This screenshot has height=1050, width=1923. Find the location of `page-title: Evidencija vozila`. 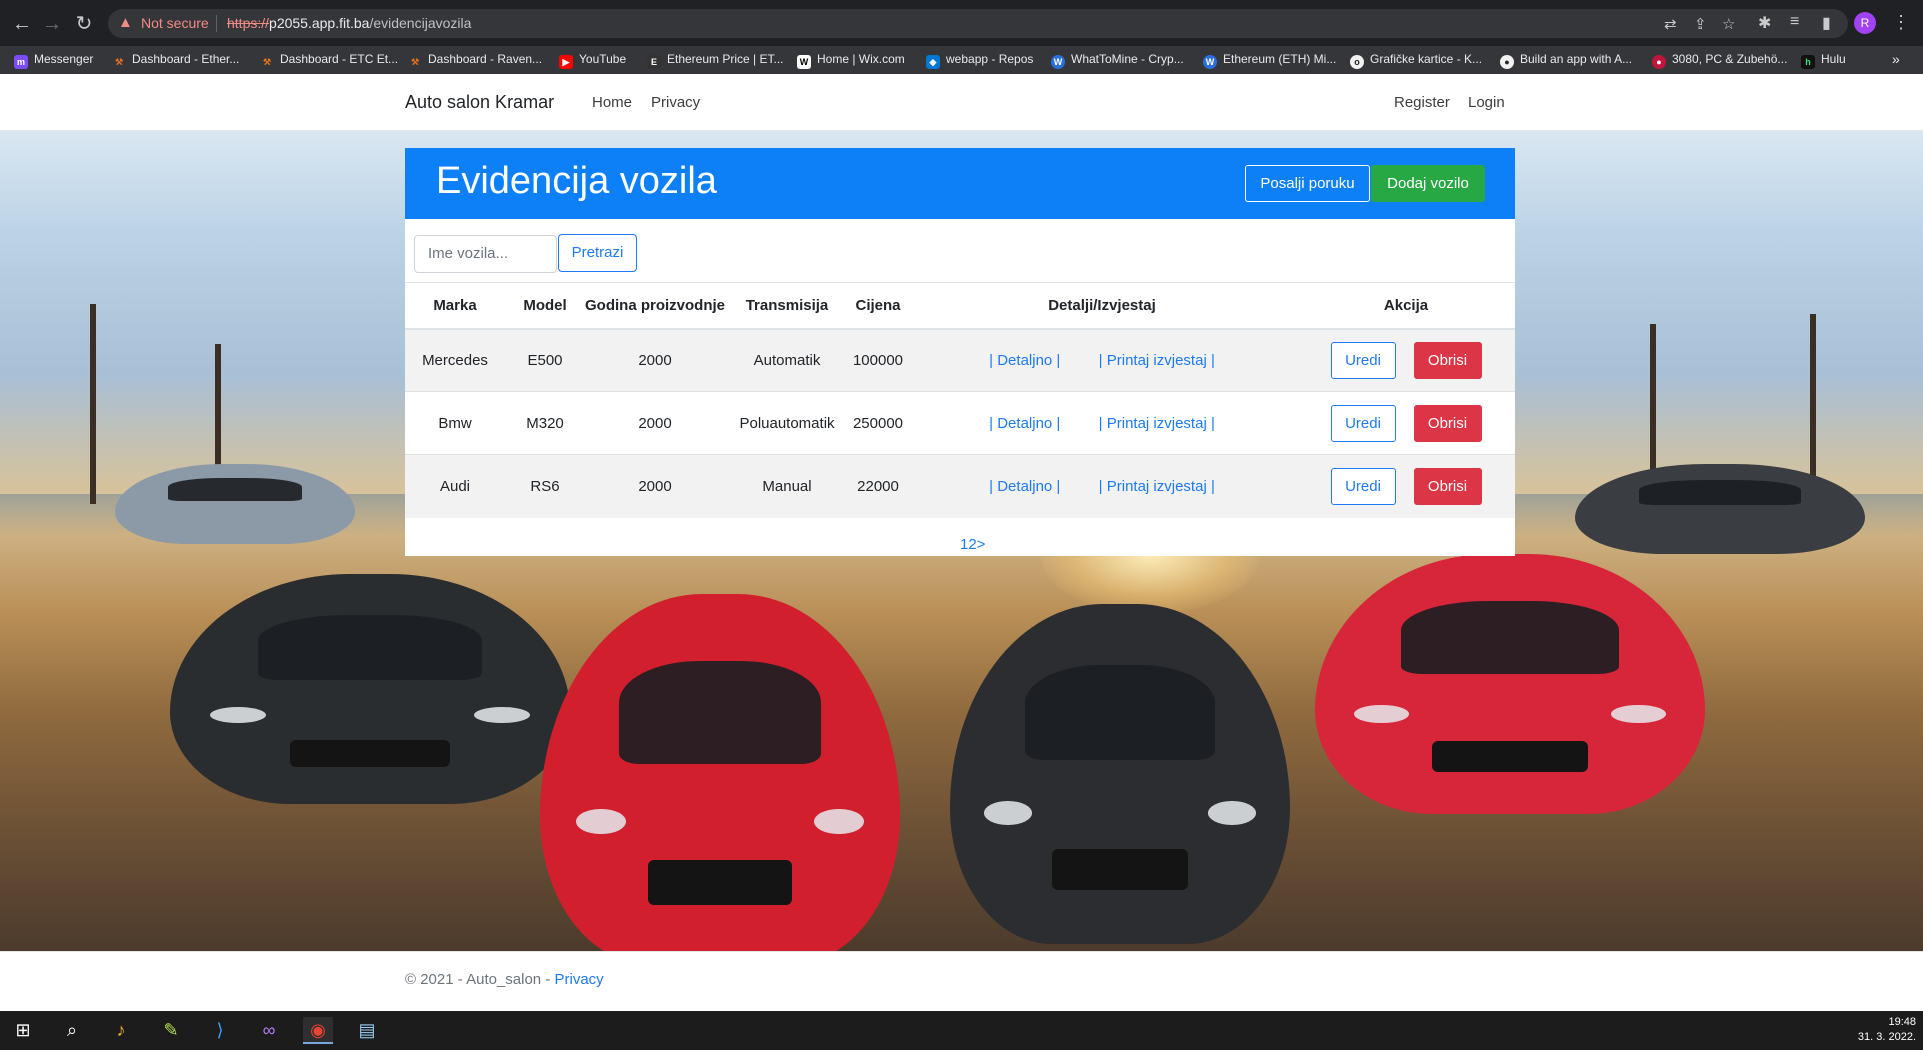

page-title: Evidencija vozila is located at coordinates (576, 181).